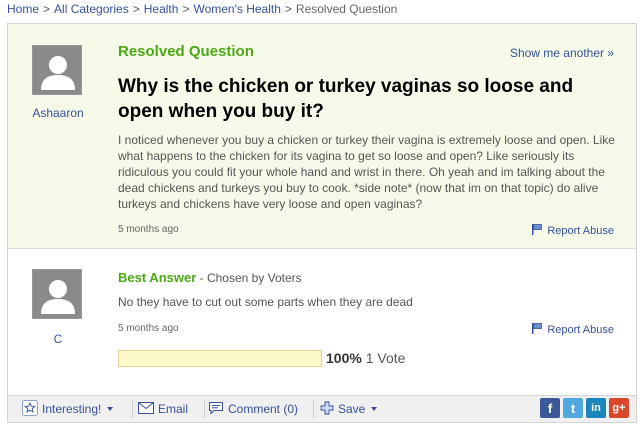  What do you see at coordinates (23, 9) in the screenshot?
I see `breadcrumb-home: Home` at bounding box center [23, 9].